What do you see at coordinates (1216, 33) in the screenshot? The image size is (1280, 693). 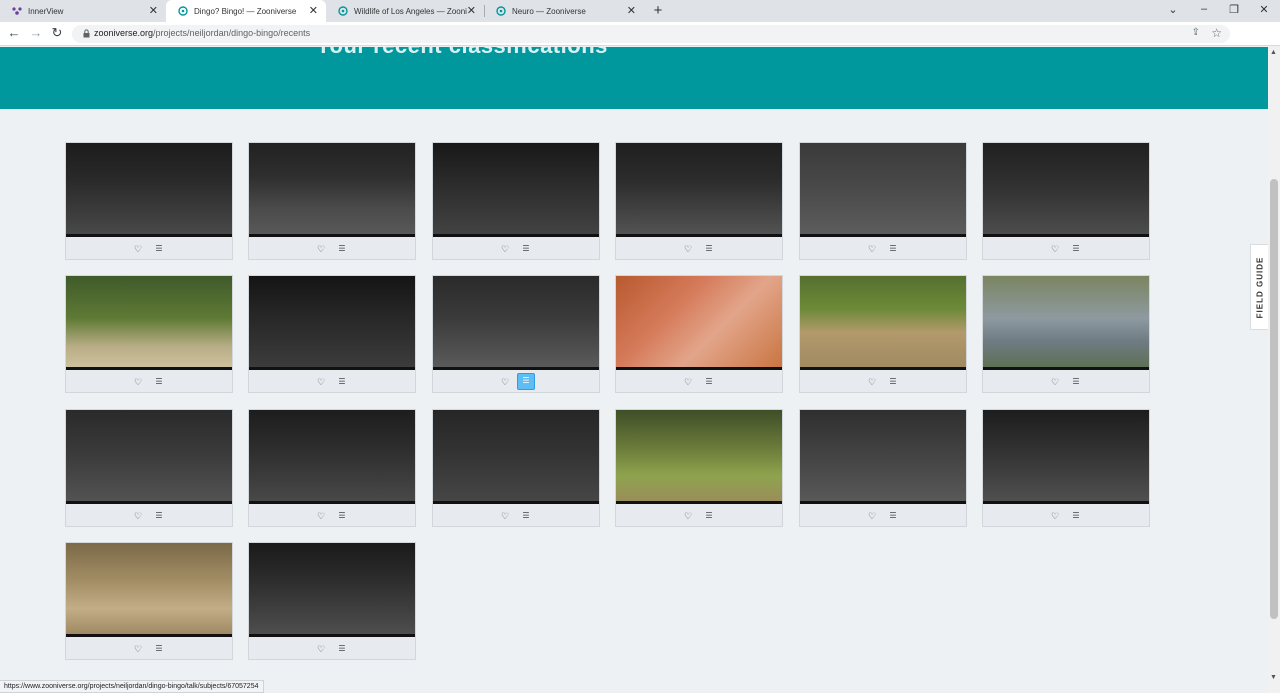 I see `bookmark-star-icon: ☆` at bounding box center [1216, 33].